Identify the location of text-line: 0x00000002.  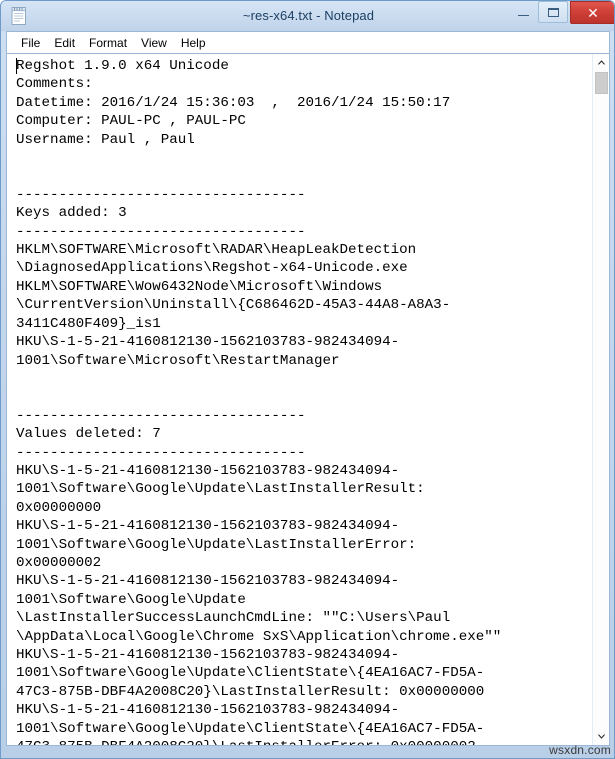
(59, 562).